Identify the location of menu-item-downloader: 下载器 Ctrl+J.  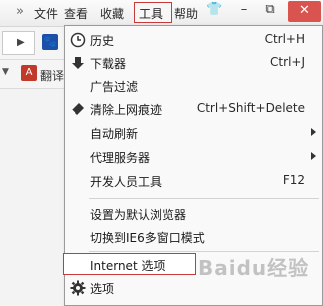
(193, 63).